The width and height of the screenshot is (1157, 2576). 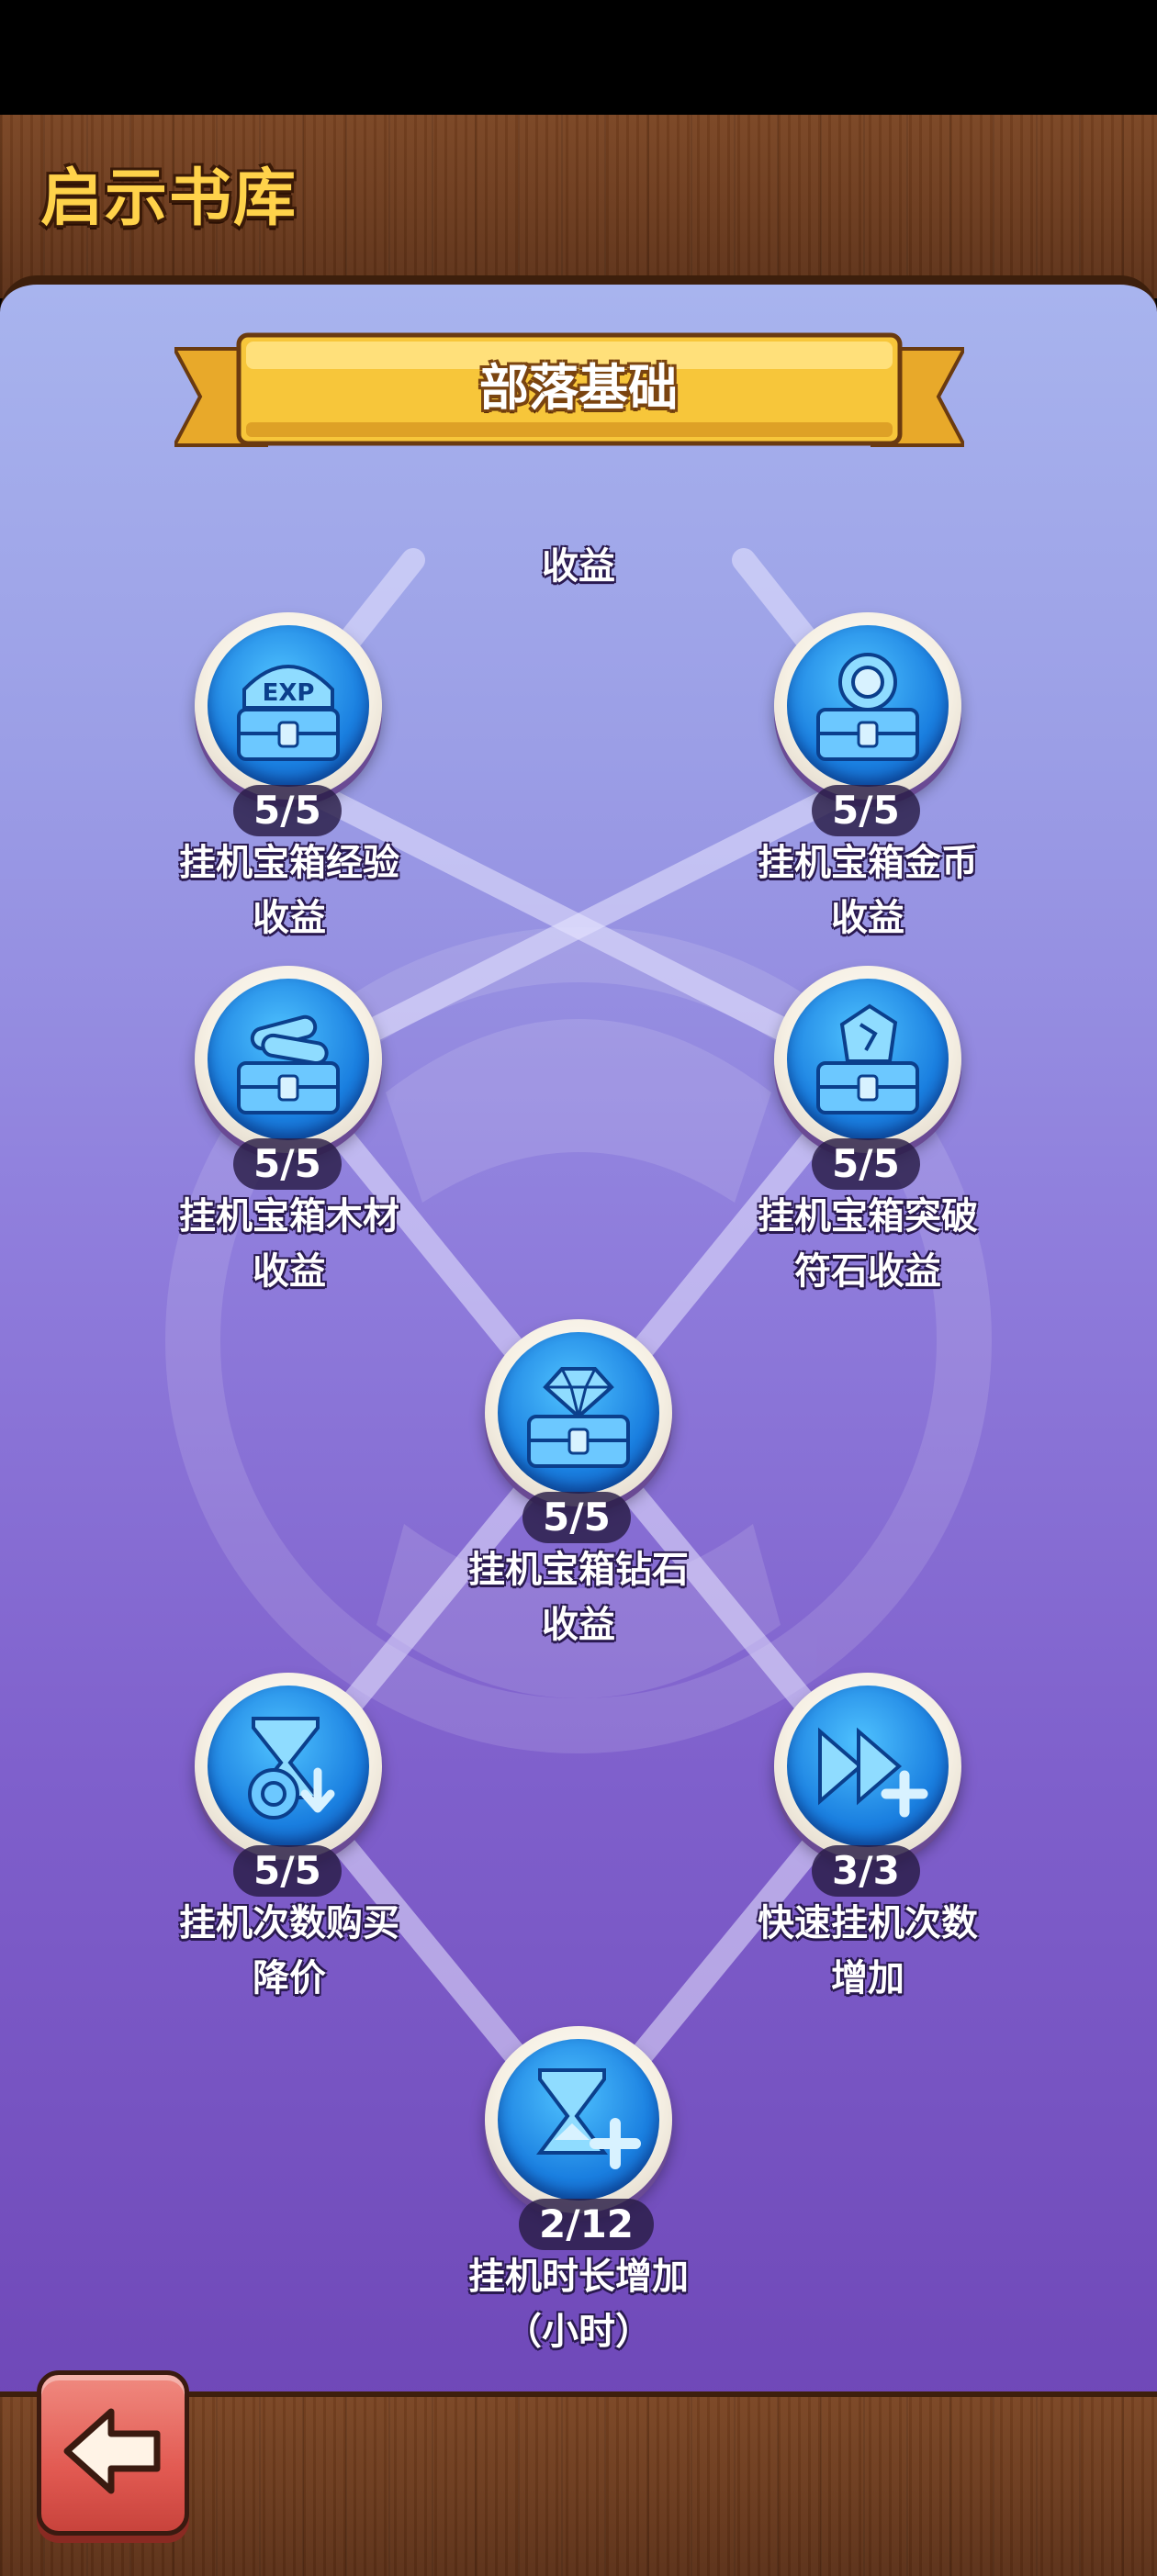 I want to click on skill-node-discount, so click(x=288, y=1766).